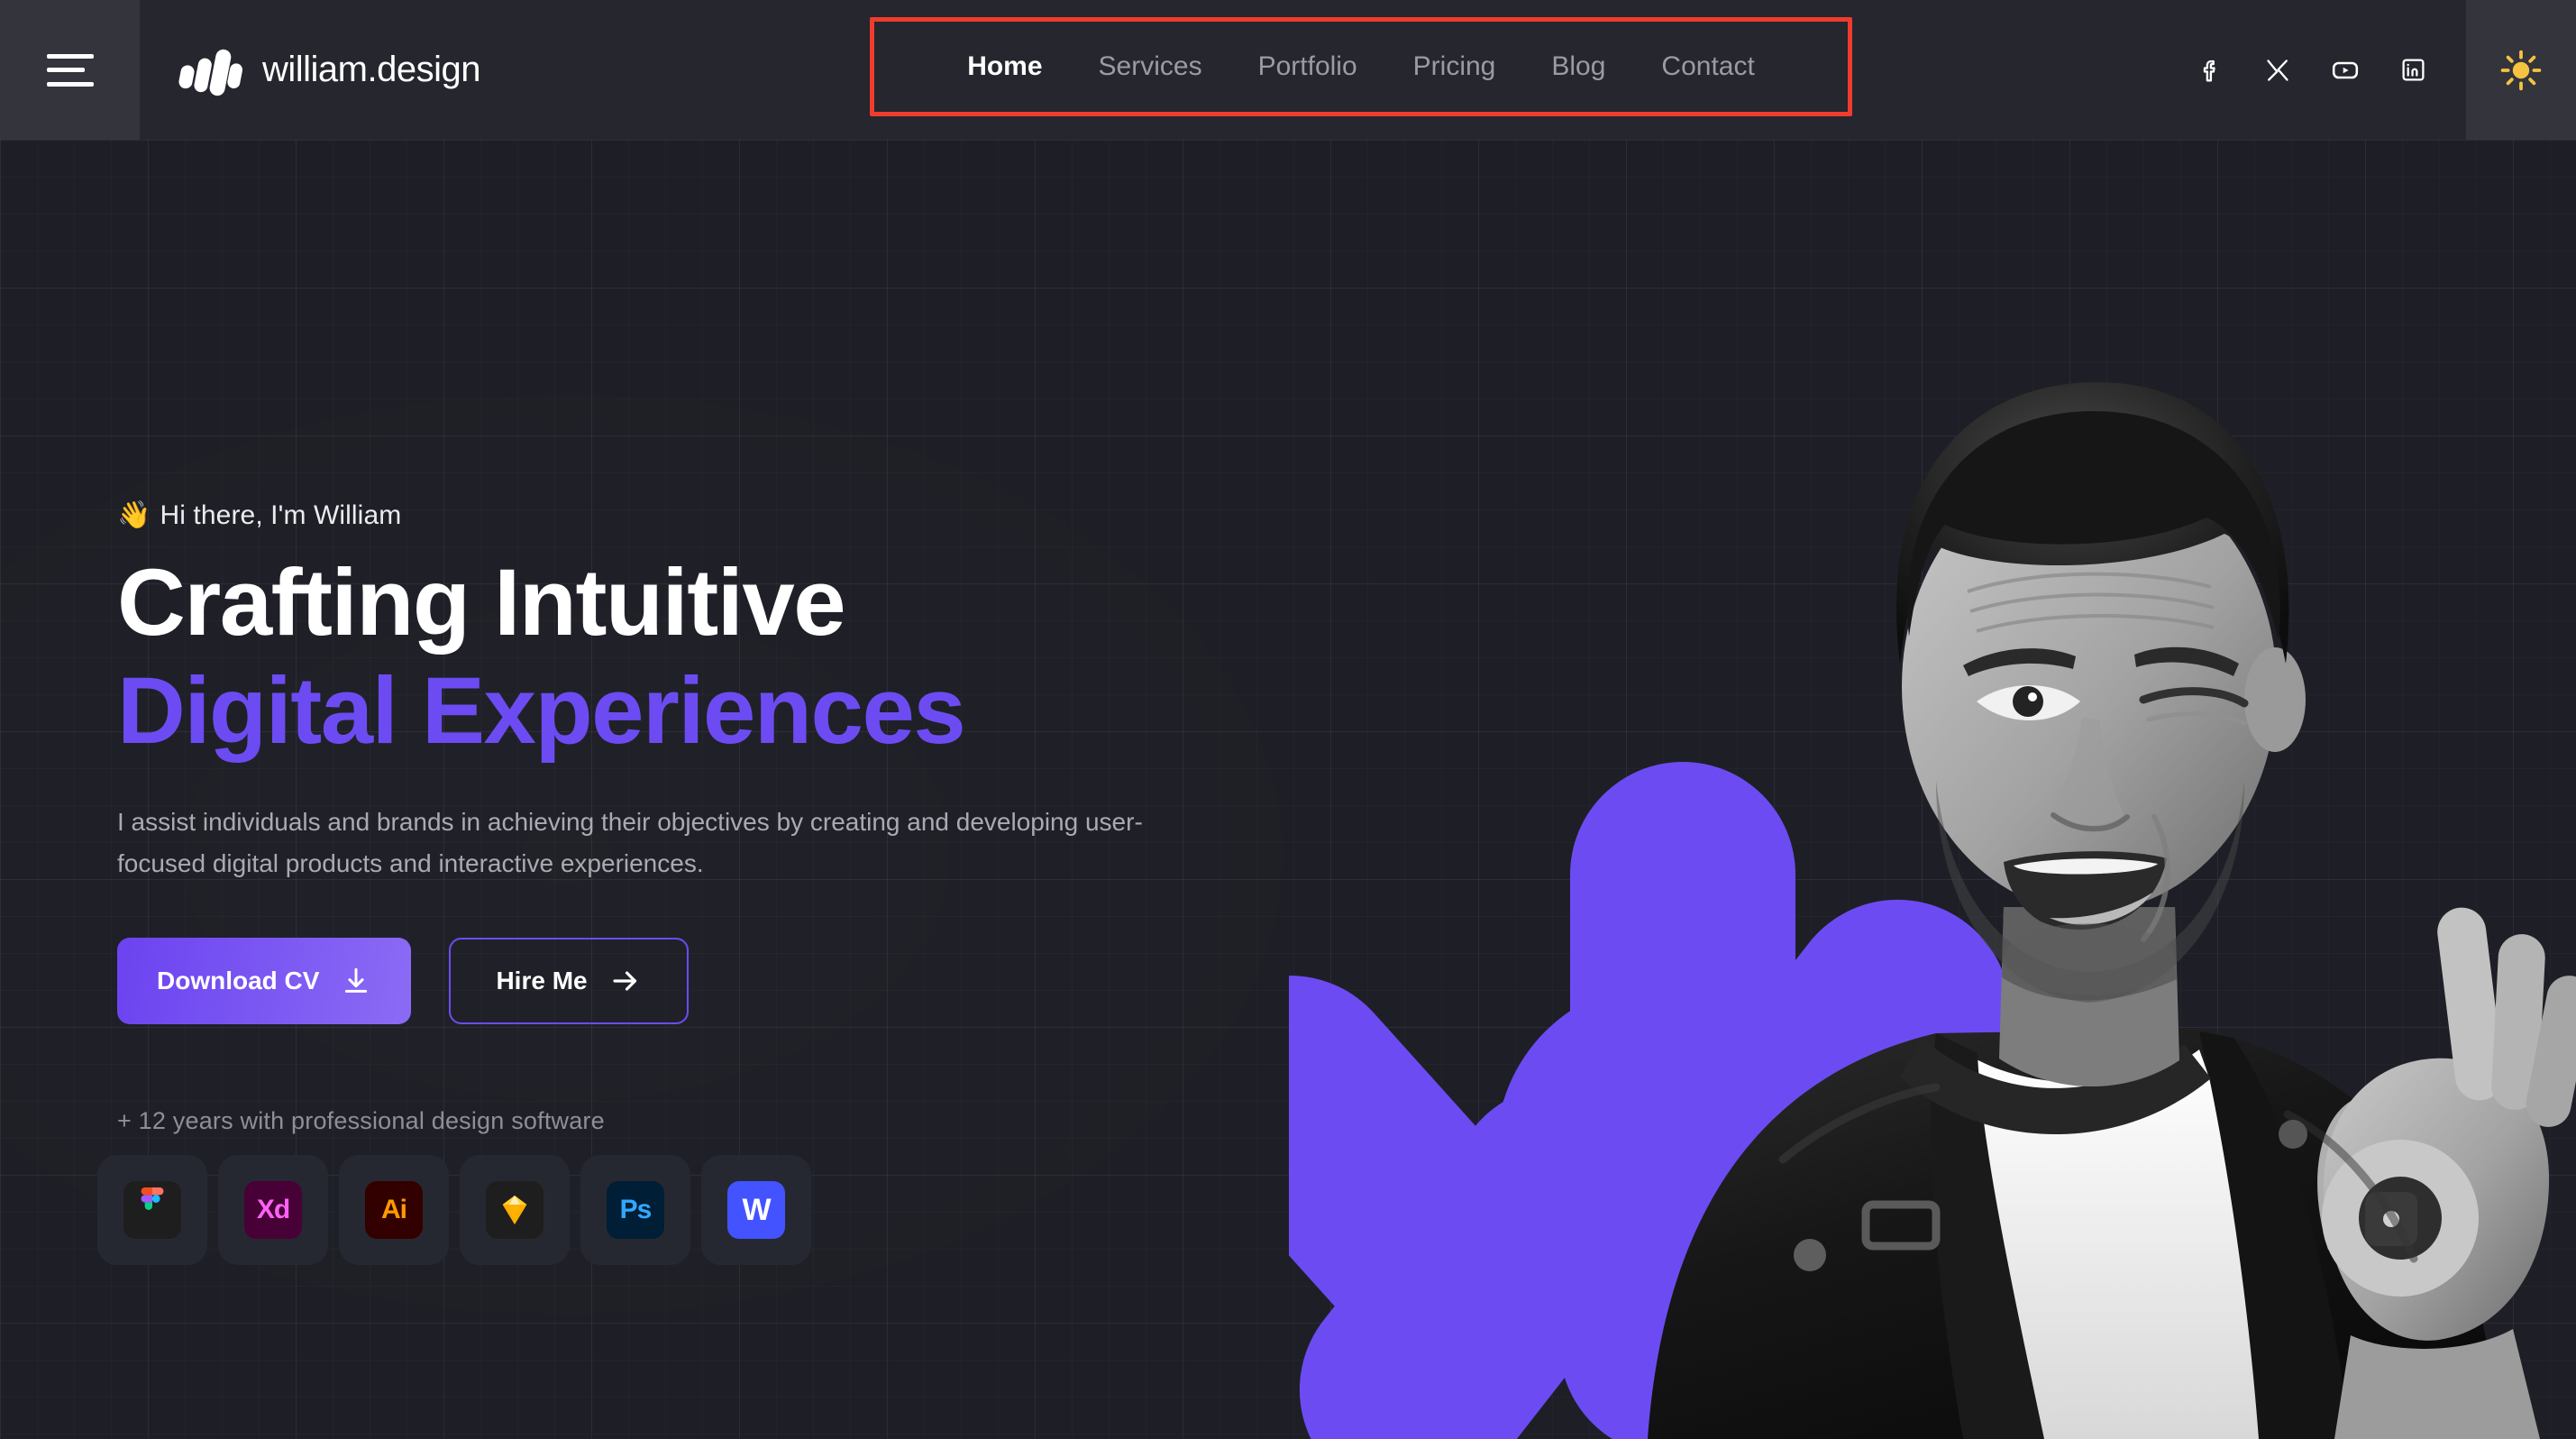 This screenshot has height=1439, width=2576. I want to click on nav-item-portfolio: Portfolio, so click(1307, 66).